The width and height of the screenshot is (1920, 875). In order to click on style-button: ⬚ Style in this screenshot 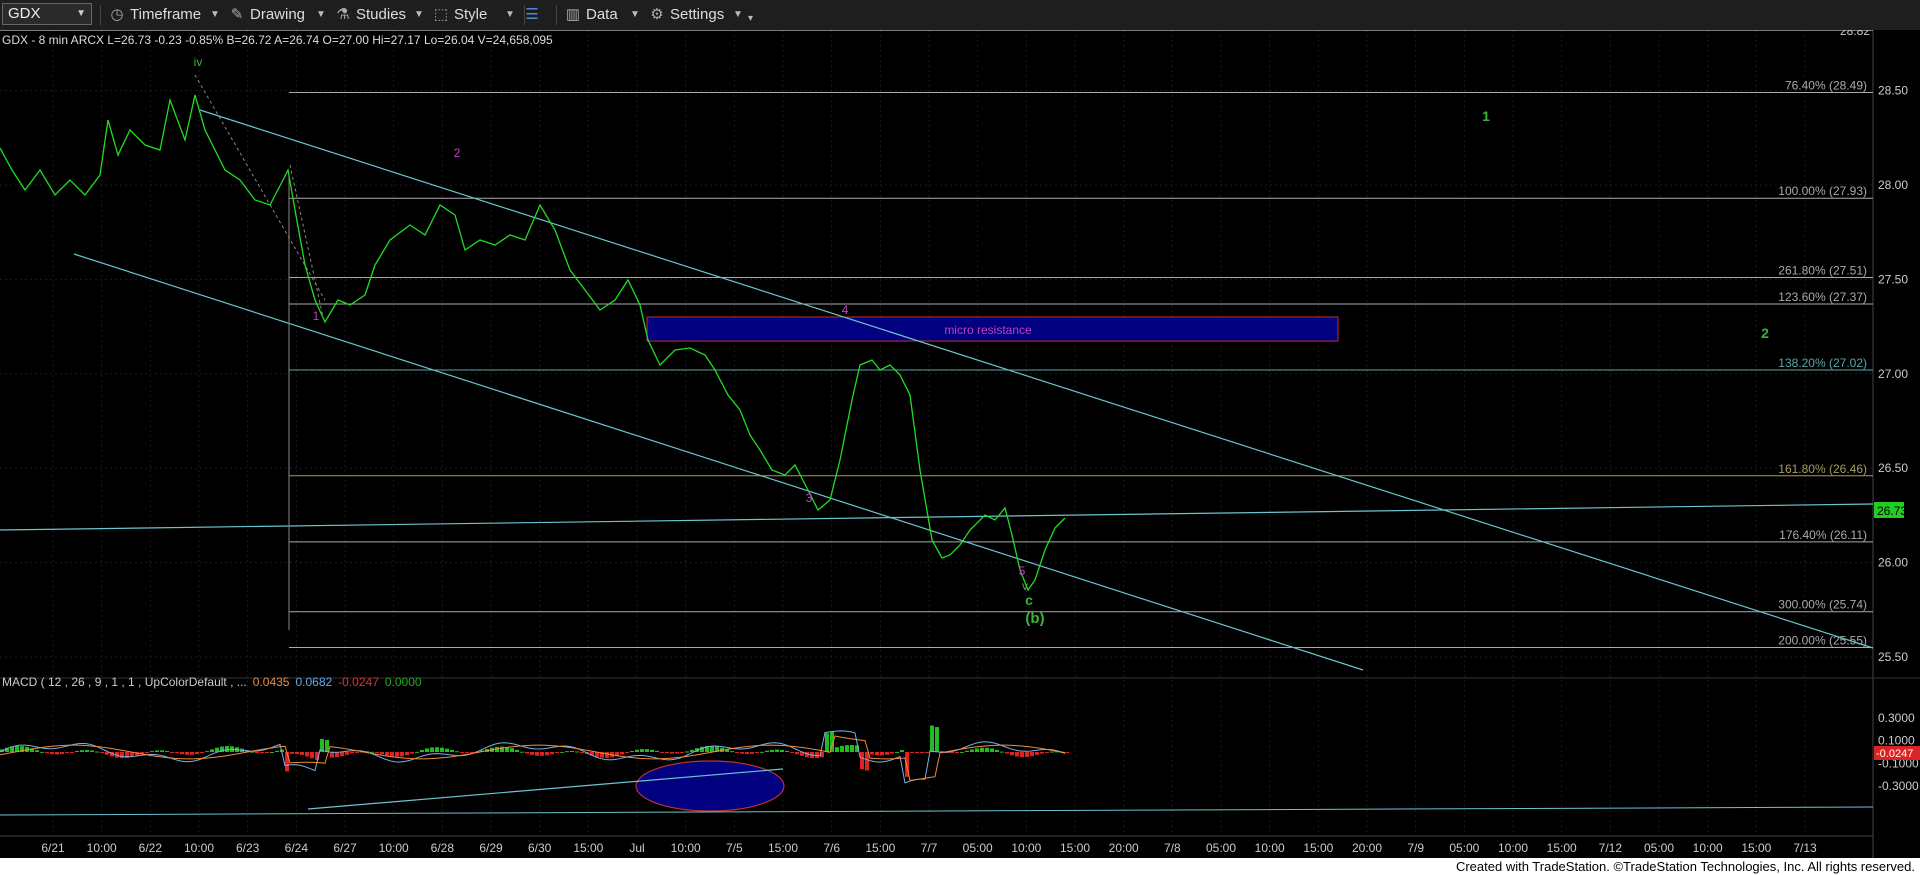, I will do `click(459, 15)`.